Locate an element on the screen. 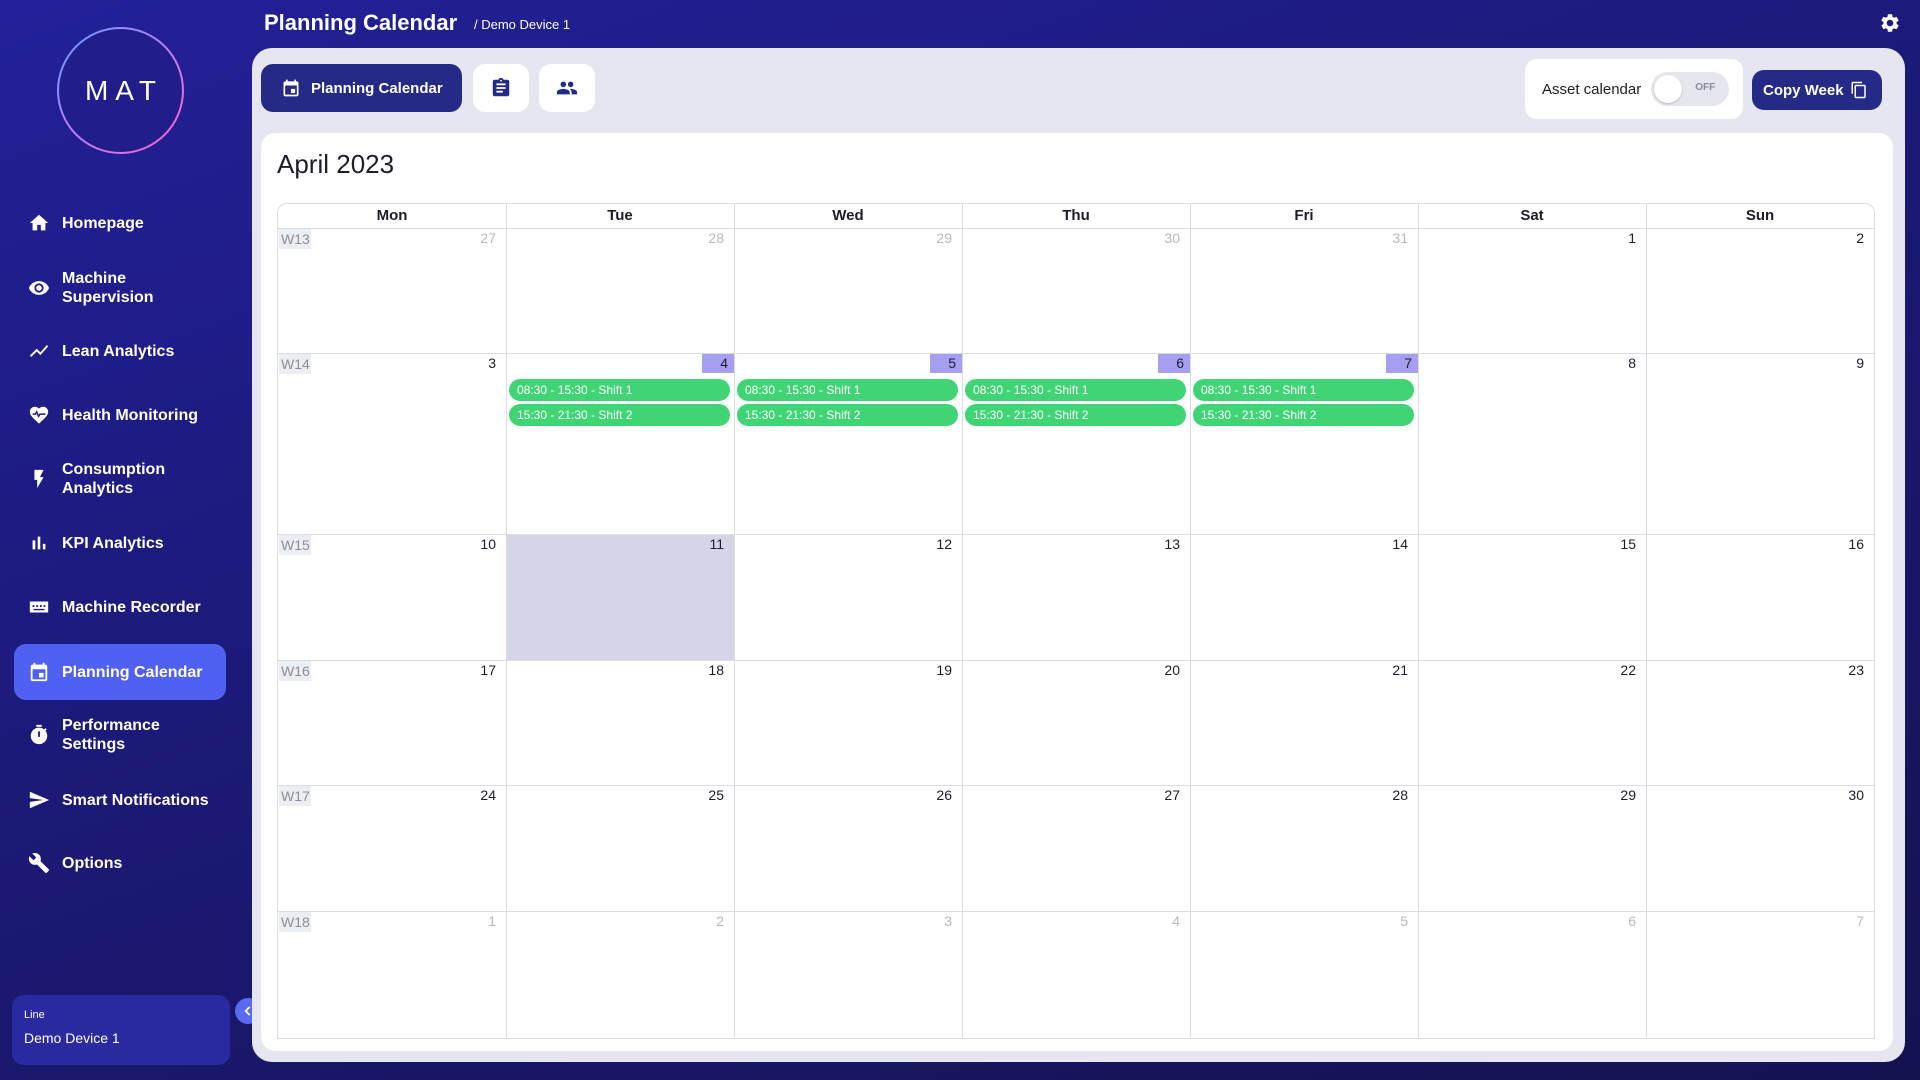 The image size is (1920, 1080). sidebar-item-performance-settings: Performance Settings is located at coordinates (120, 735).